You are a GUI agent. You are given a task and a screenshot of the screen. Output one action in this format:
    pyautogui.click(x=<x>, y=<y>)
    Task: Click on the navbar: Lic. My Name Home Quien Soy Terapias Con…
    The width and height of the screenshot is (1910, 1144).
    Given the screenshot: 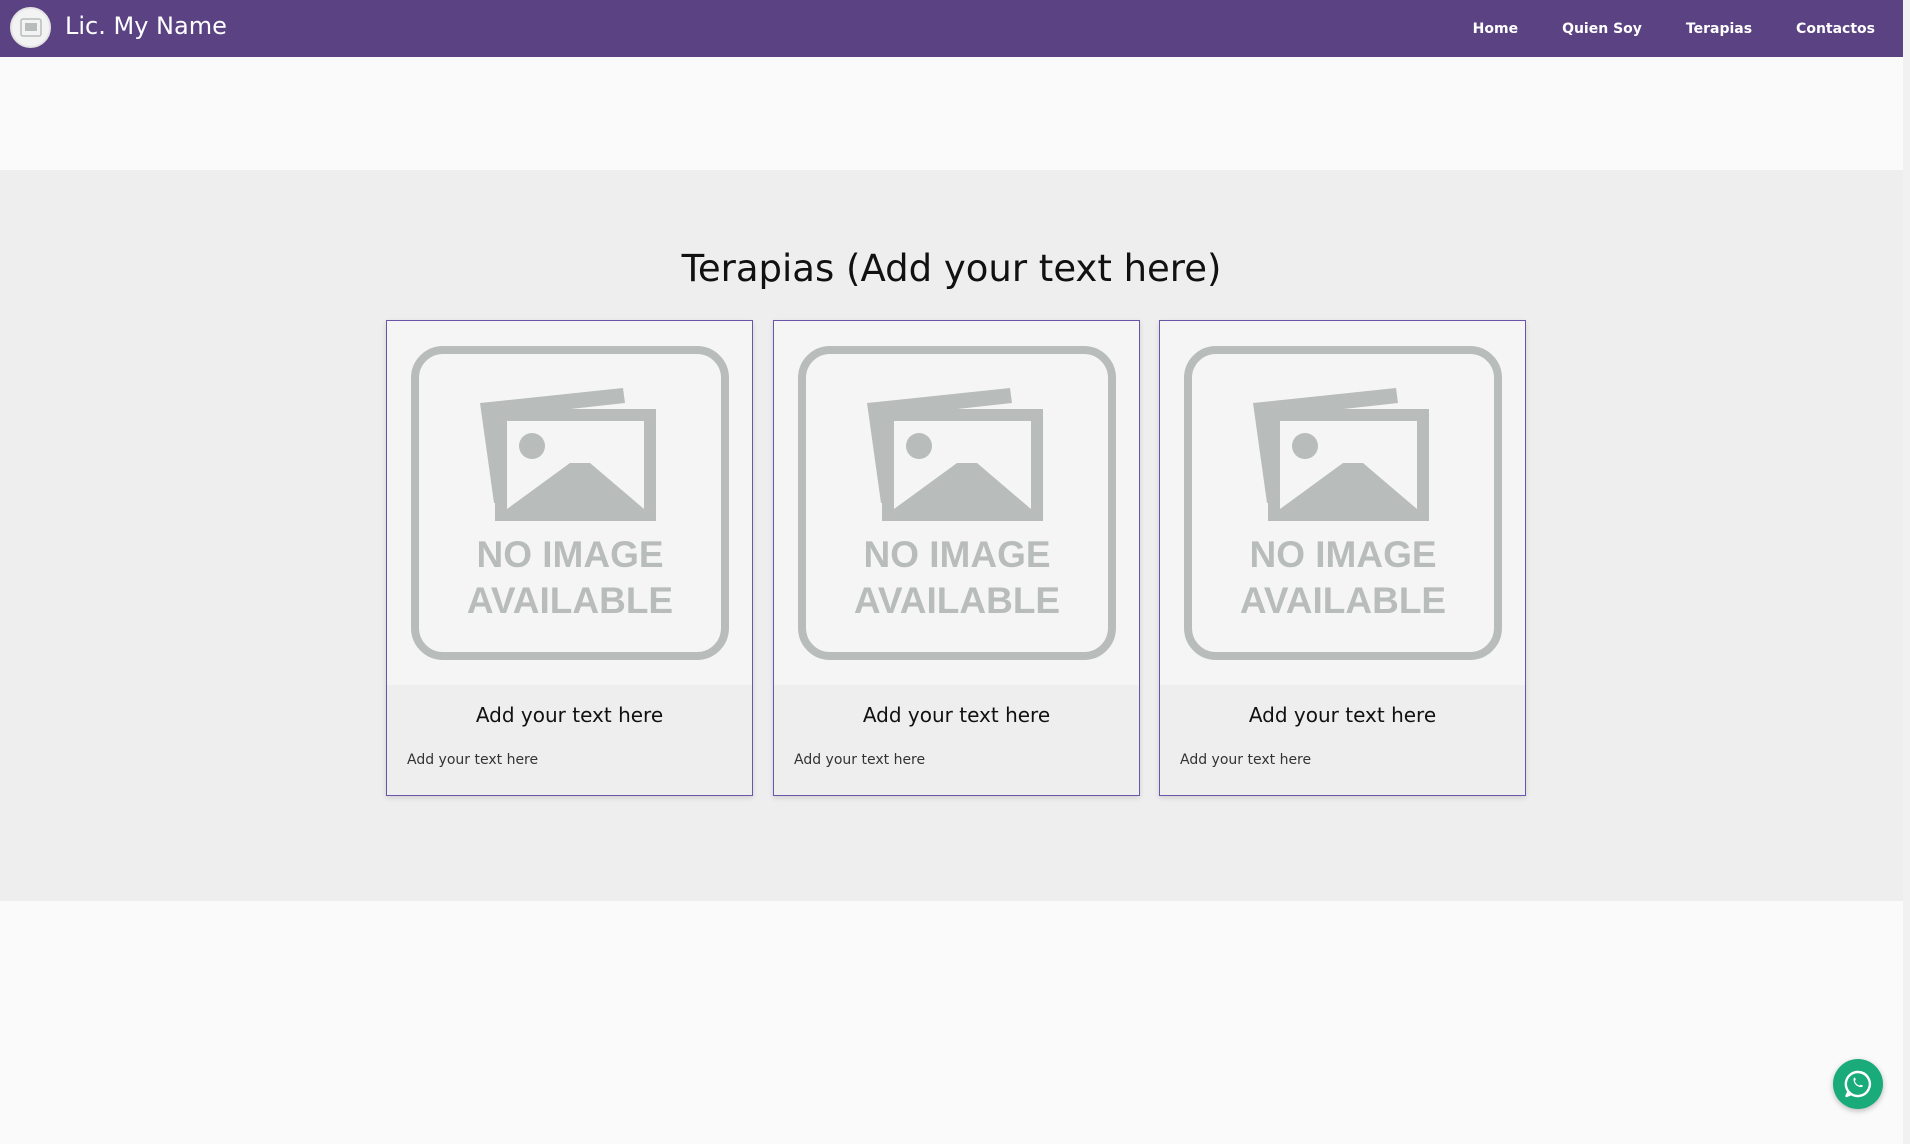 What is the action you would take?
    pyautogui.click(x=951, y=28)
    